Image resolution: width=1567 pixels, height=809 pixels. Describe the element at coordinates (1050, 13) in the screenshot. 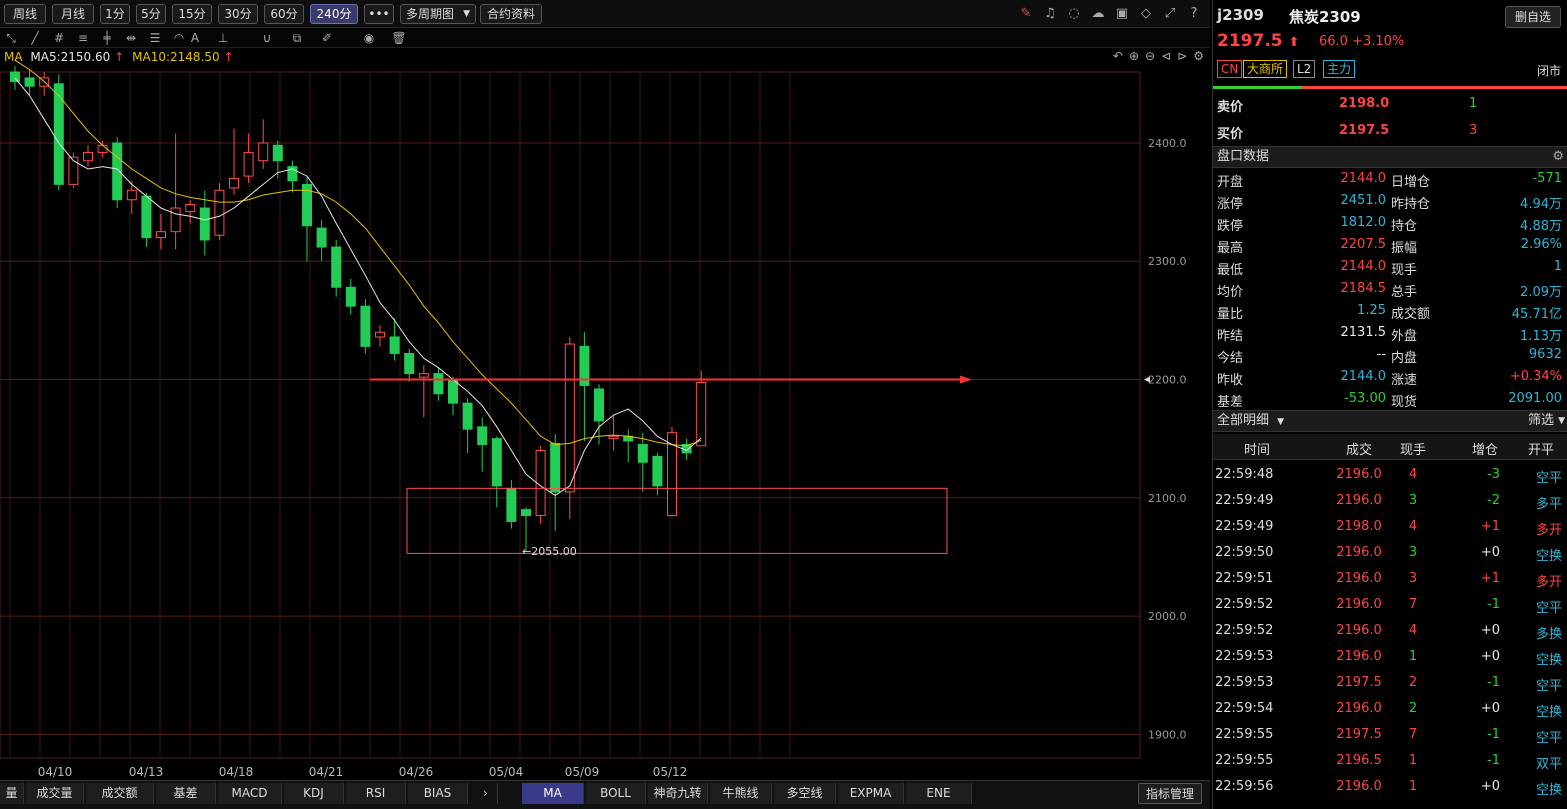

I see `bell-icon: ♫` at that location.